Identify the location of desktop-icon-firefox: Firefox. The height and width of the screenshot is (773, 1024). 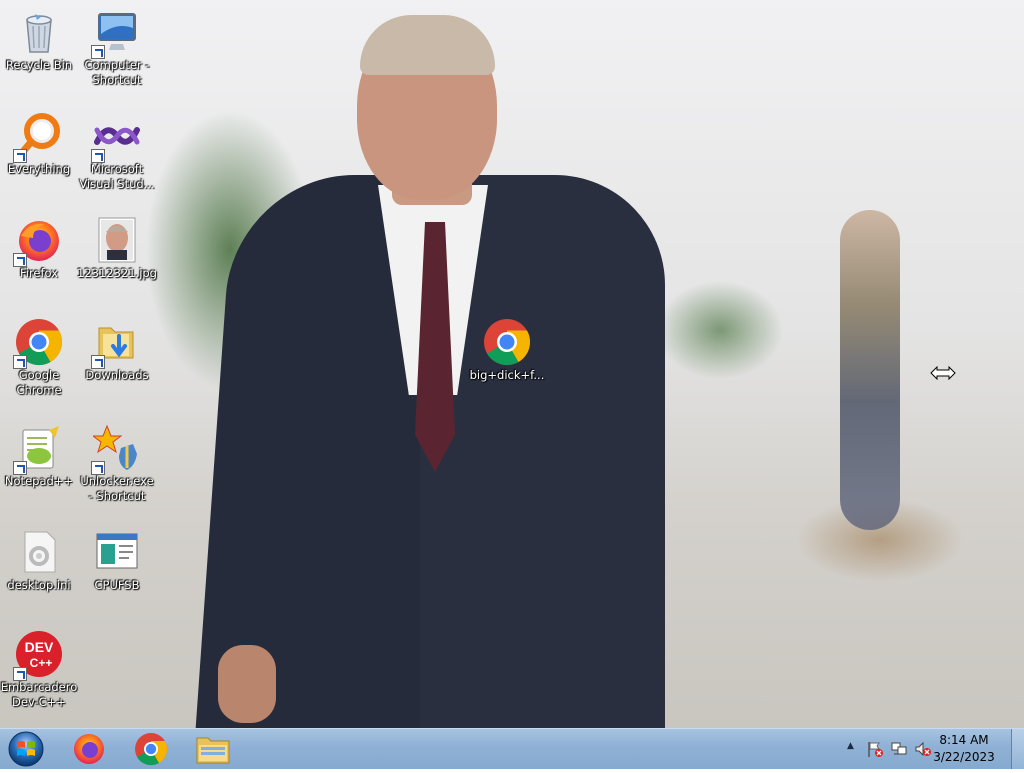
(39, 248).